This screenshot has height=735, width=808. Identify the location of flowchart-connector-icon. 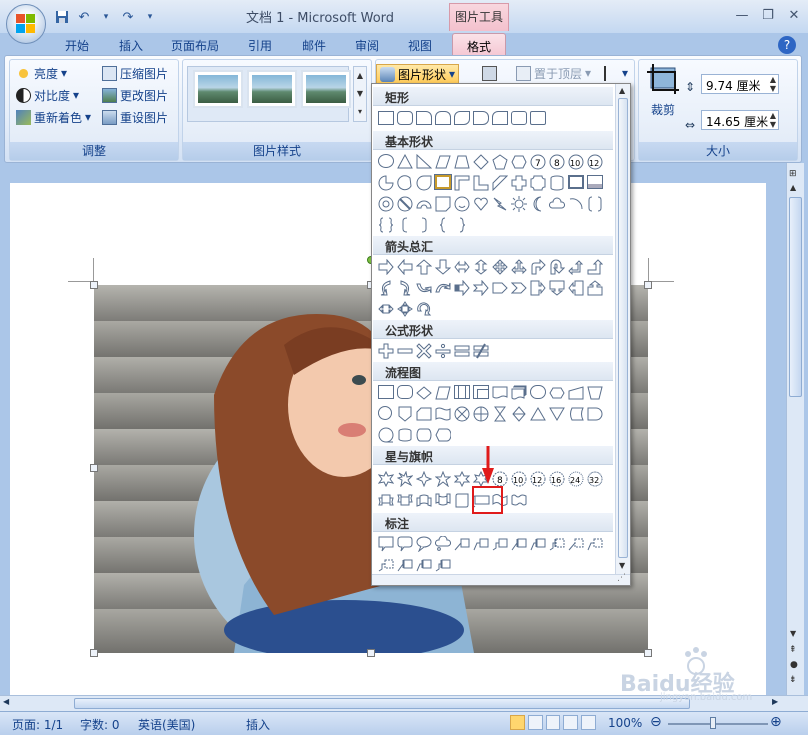
(385, 413).